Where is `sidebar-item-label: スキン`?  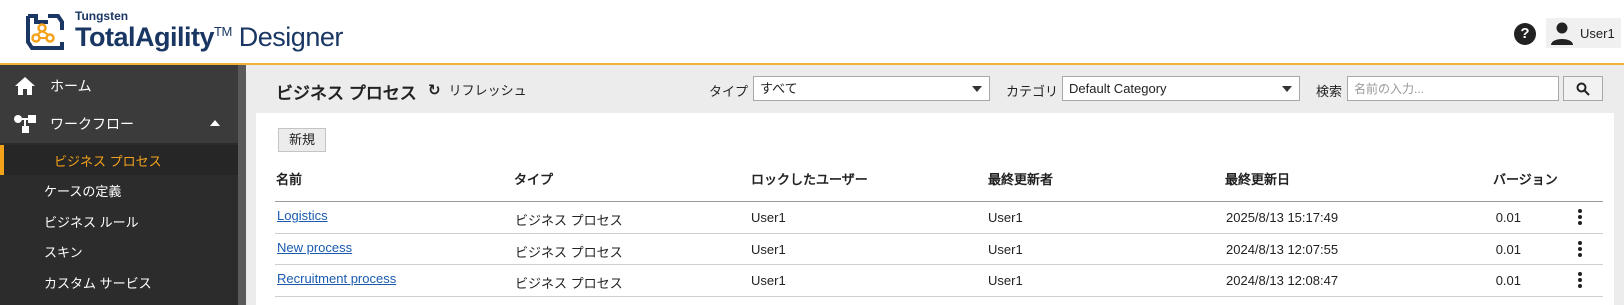
sidebar-item-label: スキン is located at coordinates (63, 252).